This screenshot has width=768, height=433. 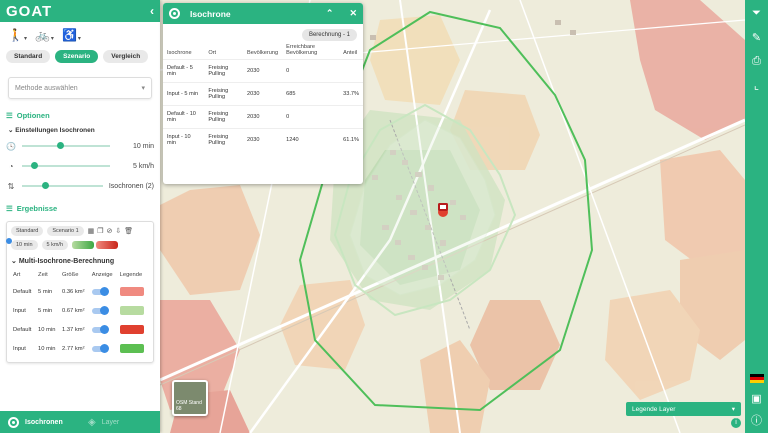 What do you see at coordinates (92, 422) in the screenshot?
I see `layers-icon: ◈` at bounding box center [92, 422].